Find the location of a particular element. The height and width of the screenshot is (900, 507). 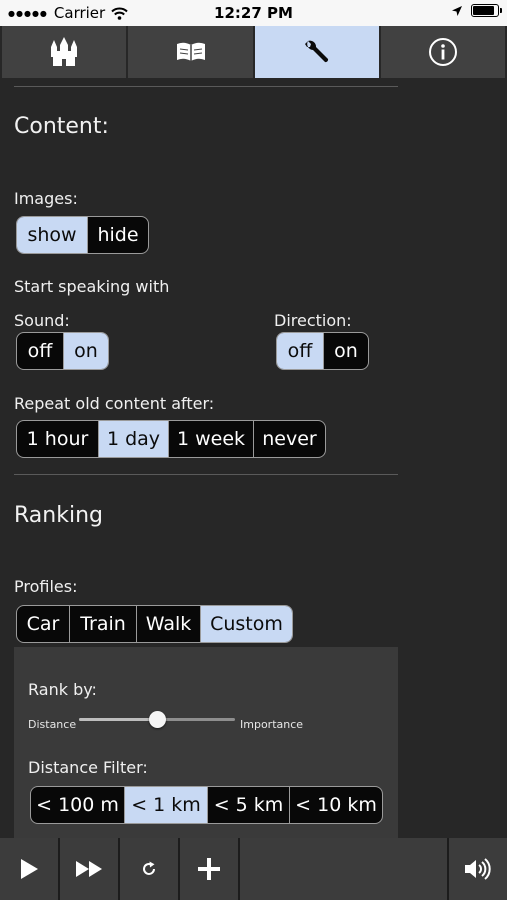

direction-option-on: on is located at coordinates (345, 351).